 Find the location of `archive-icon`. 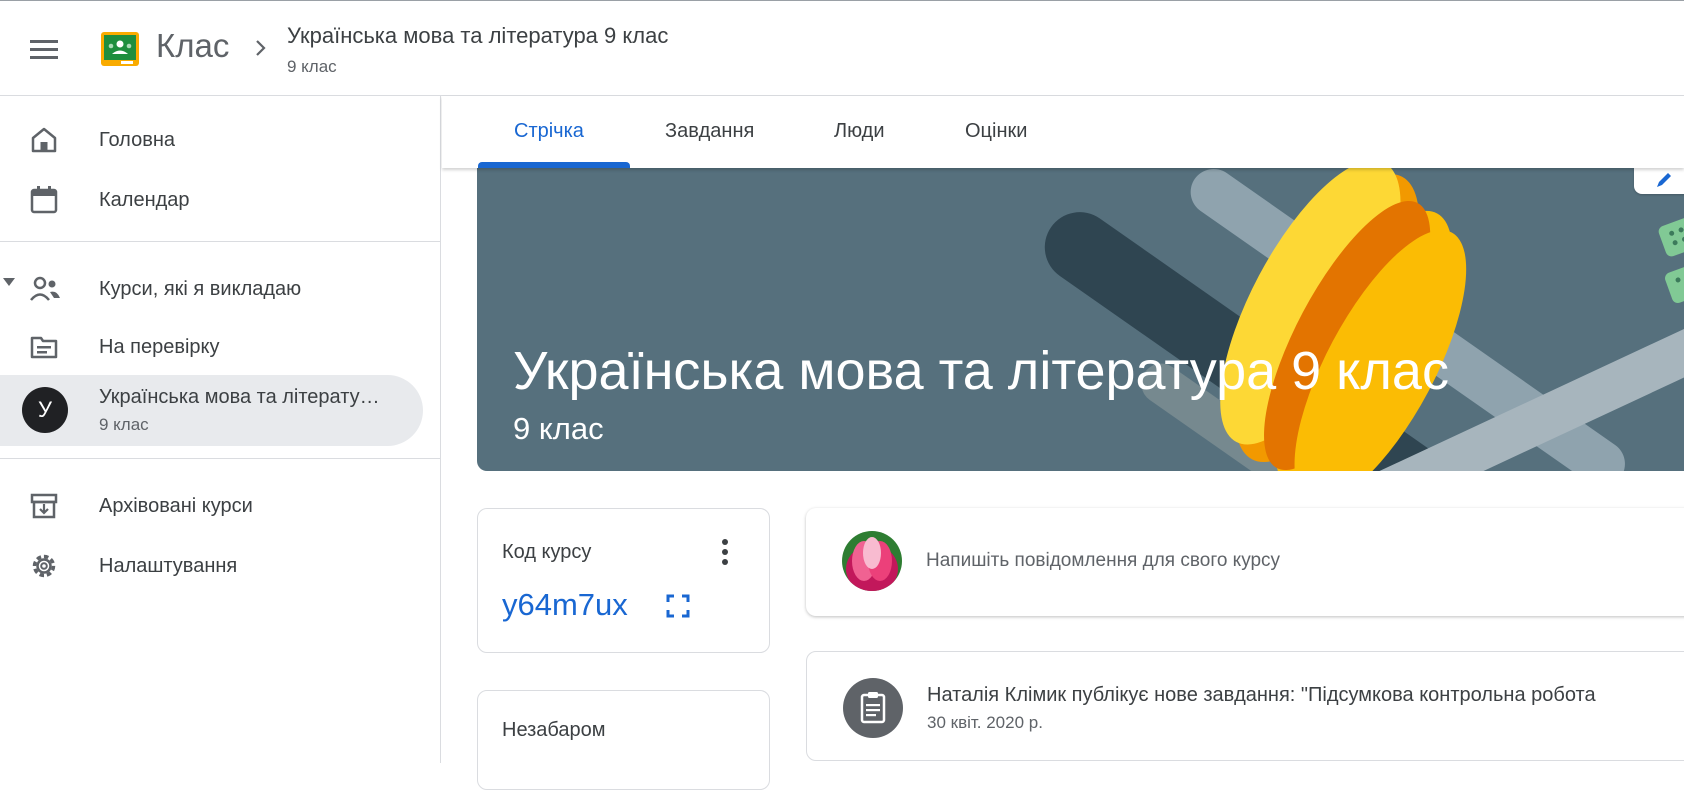

archive-icon is located at coordinates (44, 506).